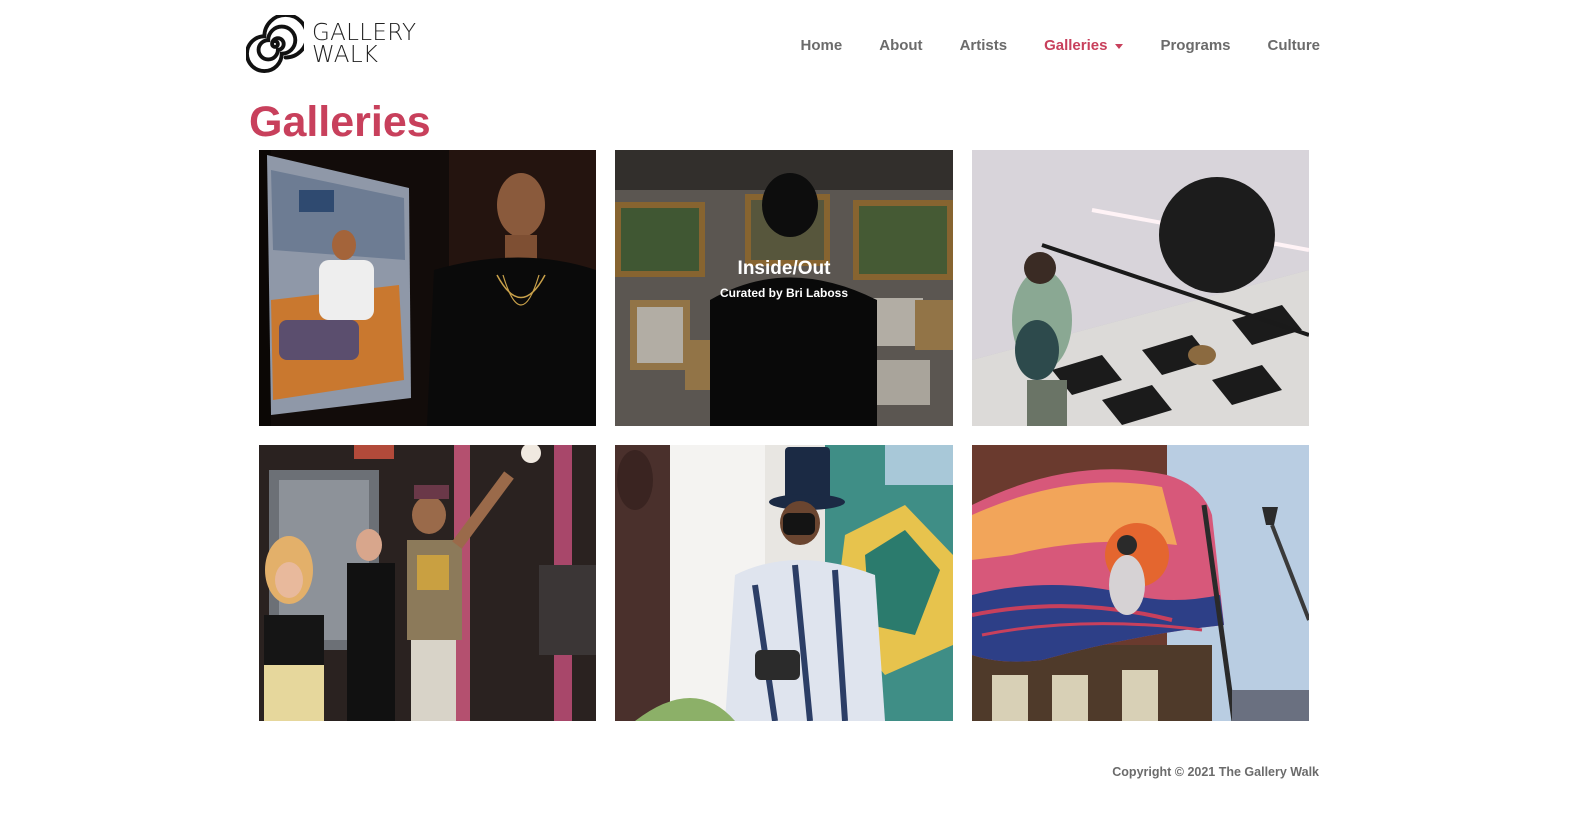 The image size is (1594, 836). Describe the element at coordinates (345, 55) in the screenshot. I see `brand-line-2: WALK` at that location.